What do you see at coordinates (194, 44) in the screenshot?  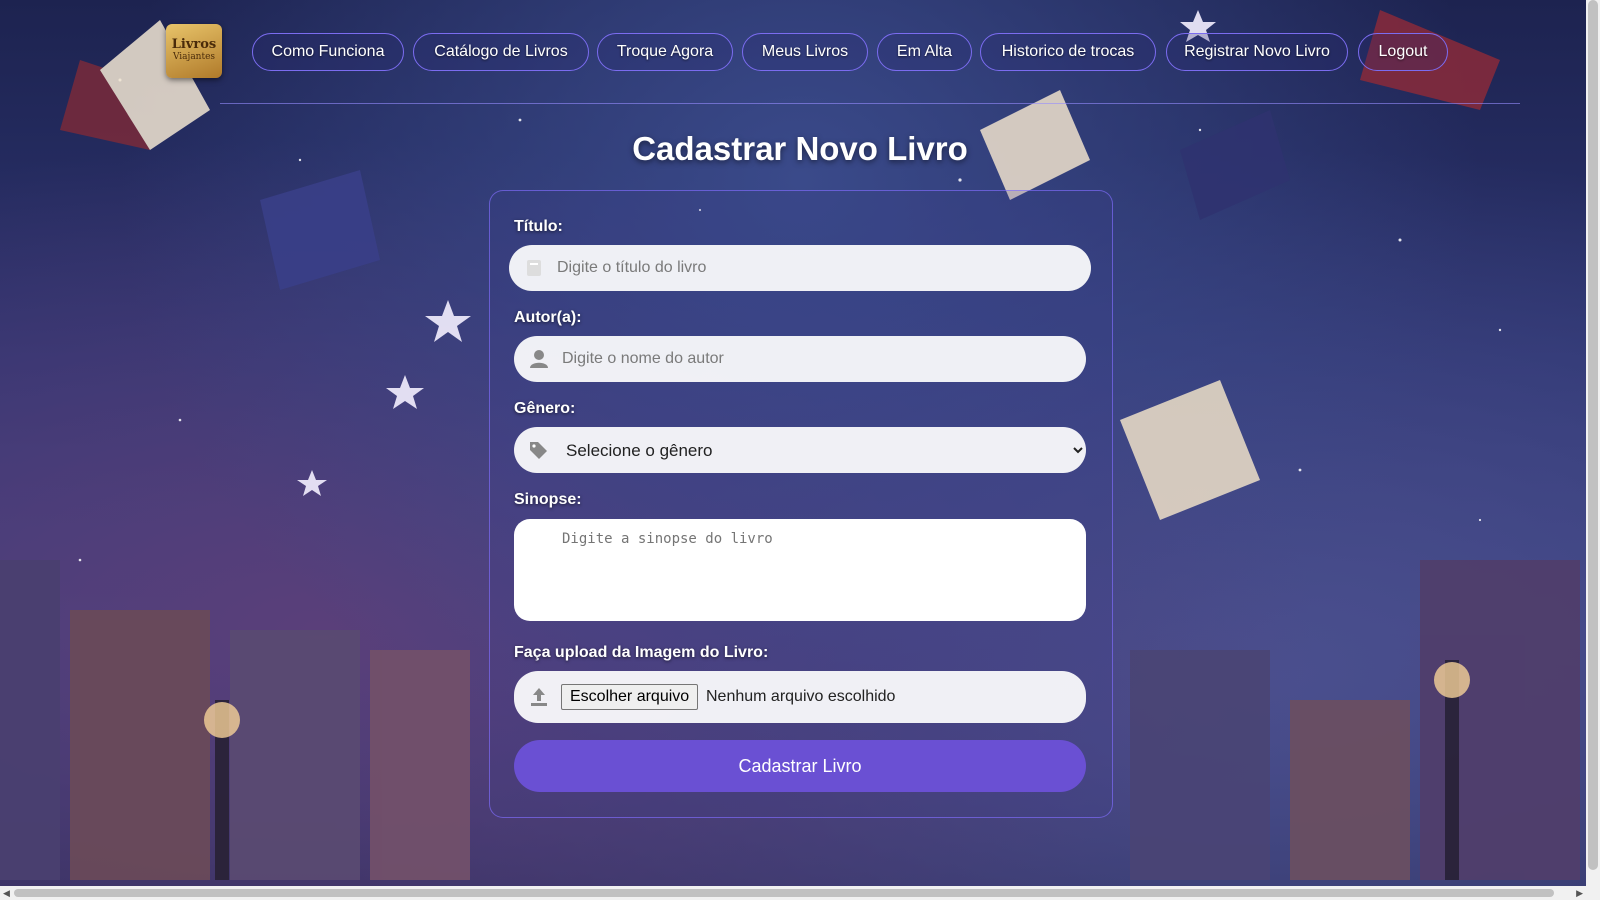 I see `logo-line1: Livros` at bounding box center [194, 44].